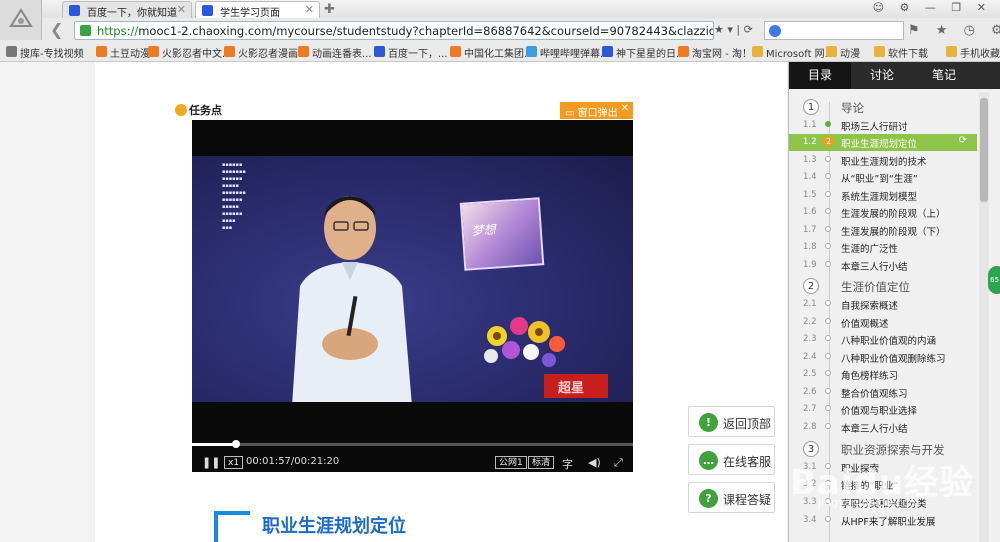 This screenshot has width=1000, height=542. I want to click on line-select-button: 公网1, so click(511, 462).